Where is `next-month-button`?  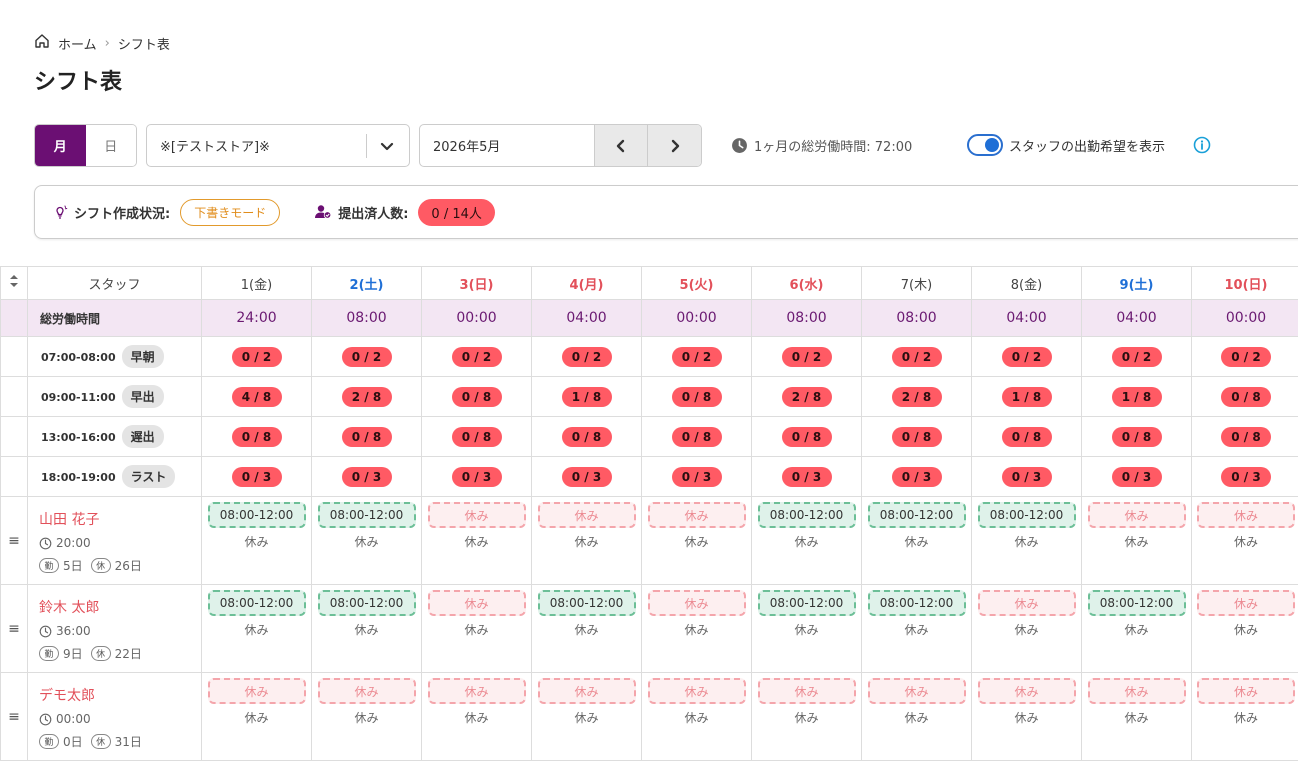 next-month-button is located at coordinates (674, 145).